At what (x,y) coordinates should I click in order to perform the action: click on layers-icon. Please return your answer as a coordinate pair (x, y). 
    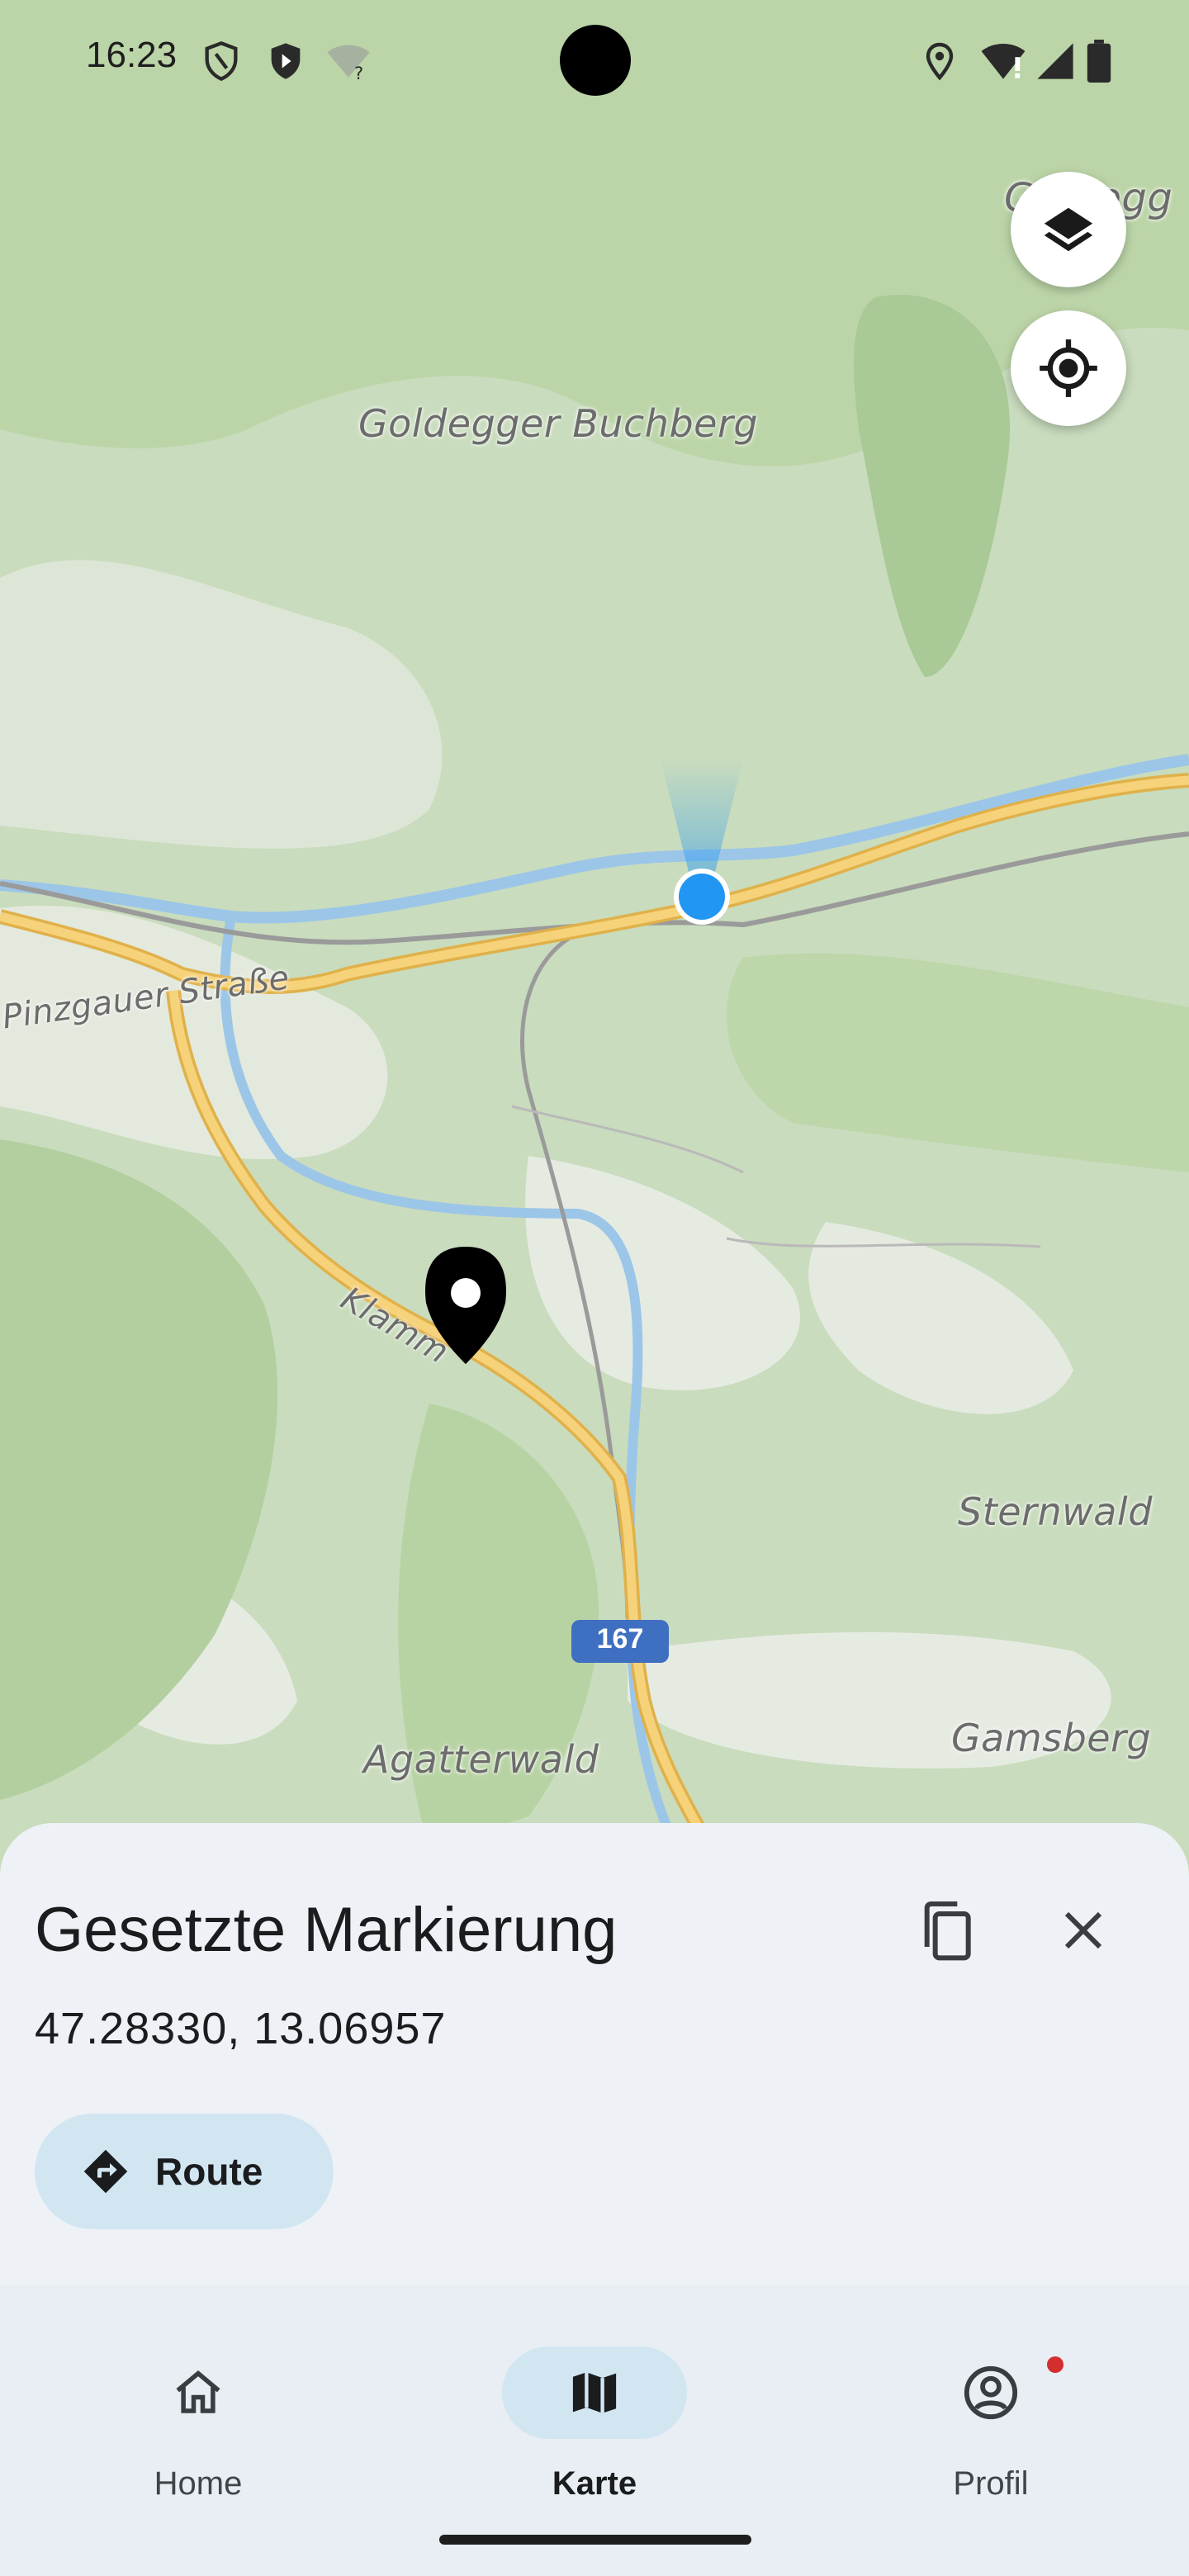
    Looking at the image, I should click on (1068, 229).